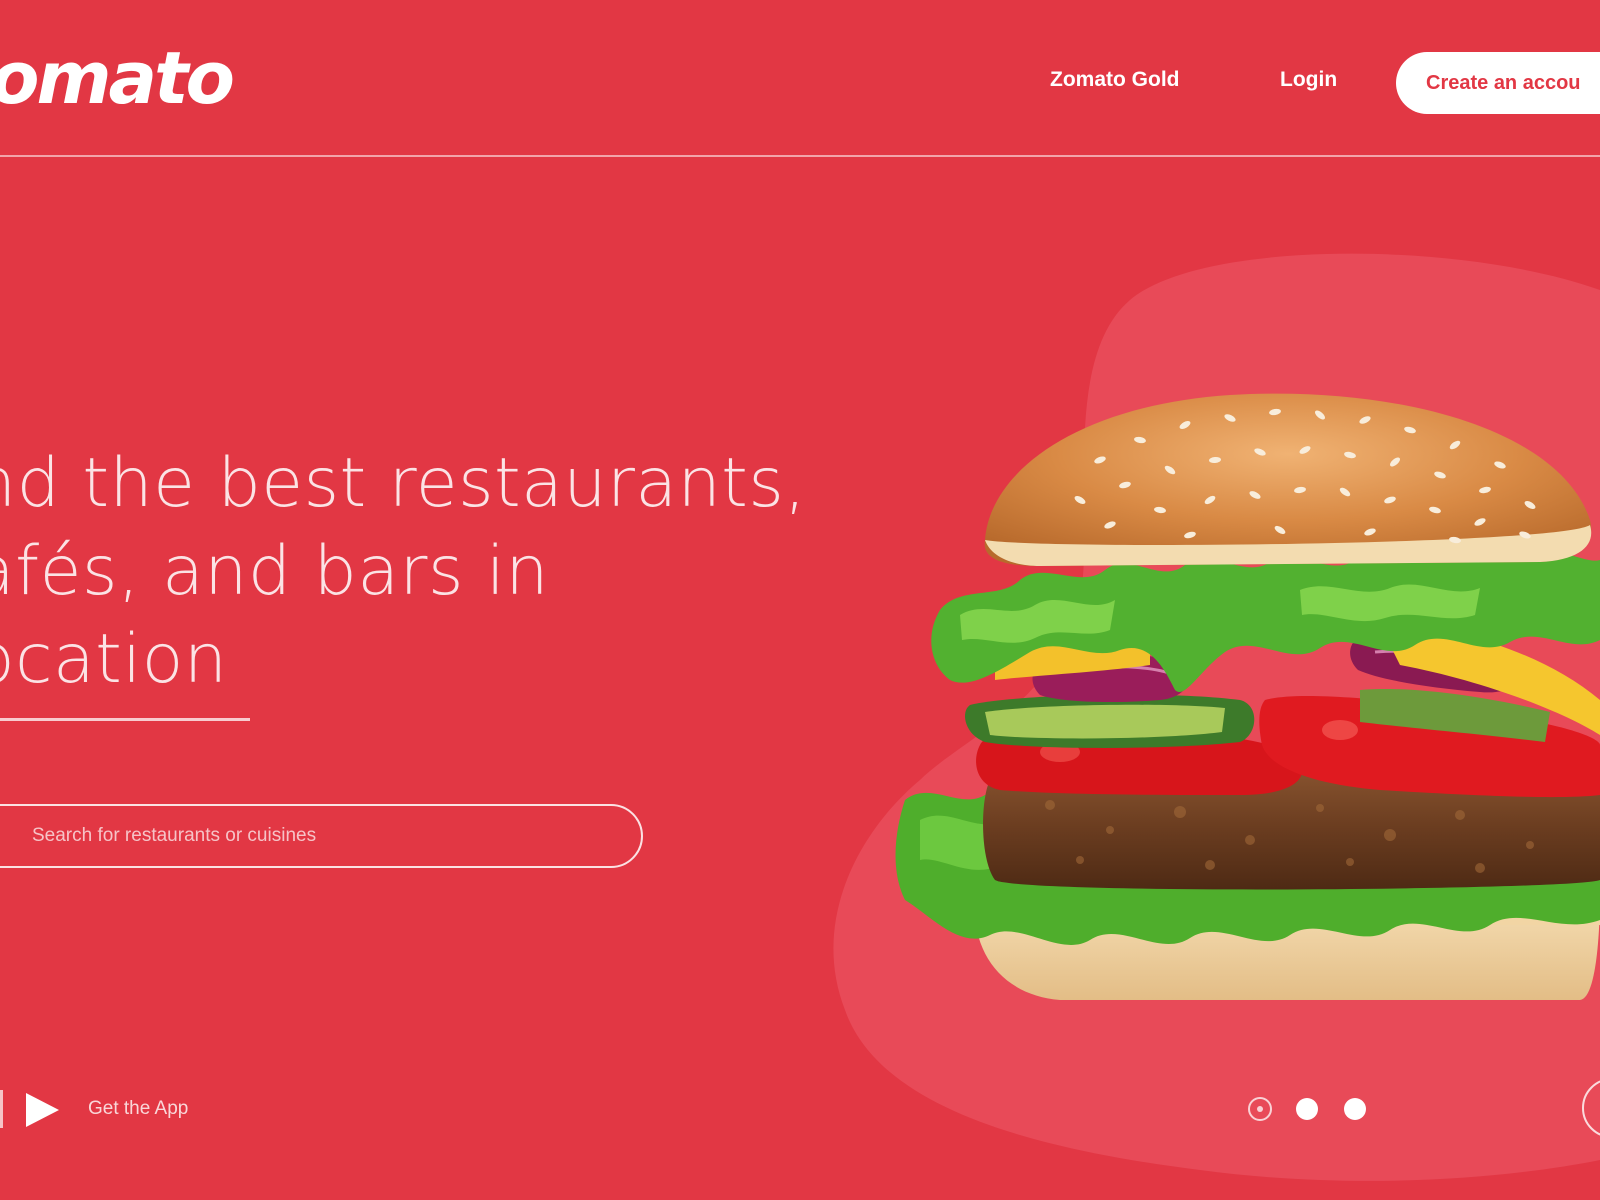 The height and width of the screenshot is (1200, 1600). What do you see at coordinates (138, 1109) in the screenshot?
I see `get-the-app-link: Get the App` at bounding box center [138, 1109].